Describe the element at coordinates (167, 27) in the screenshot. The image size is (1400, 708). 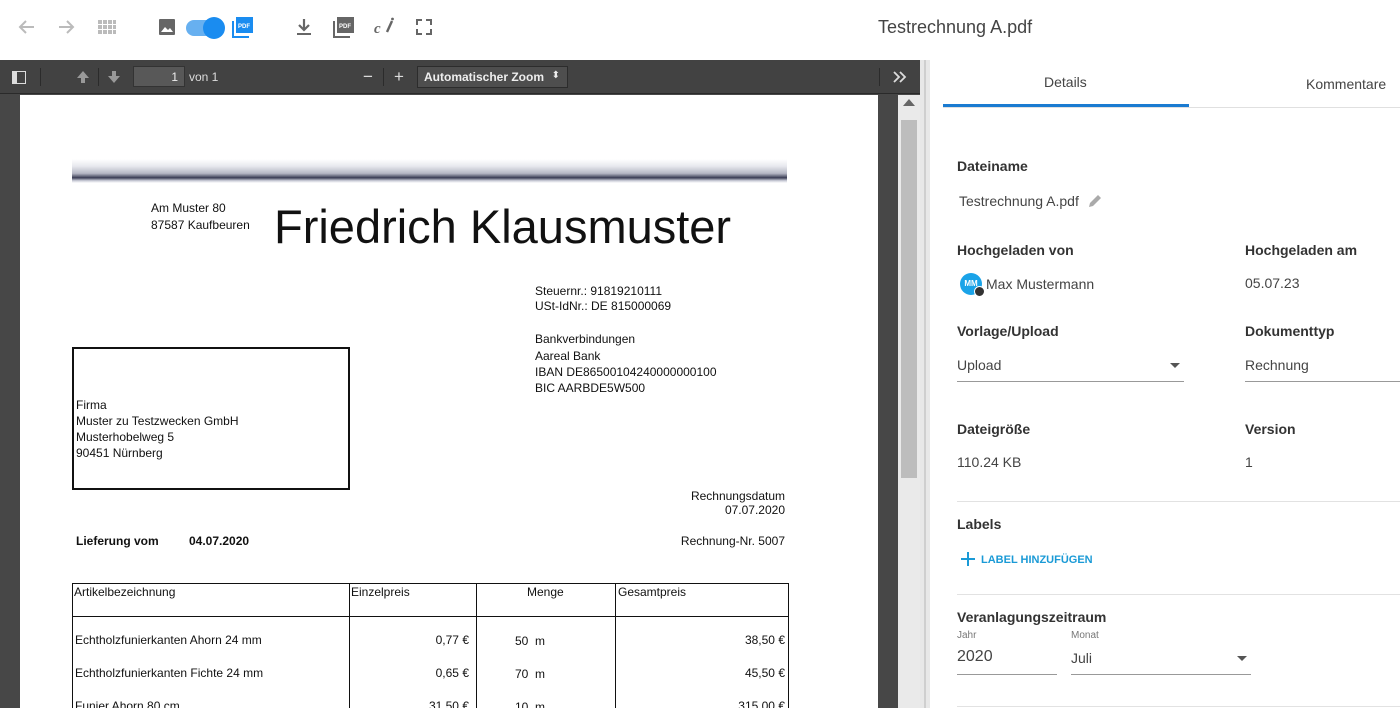
I see `image-icon` at that location.